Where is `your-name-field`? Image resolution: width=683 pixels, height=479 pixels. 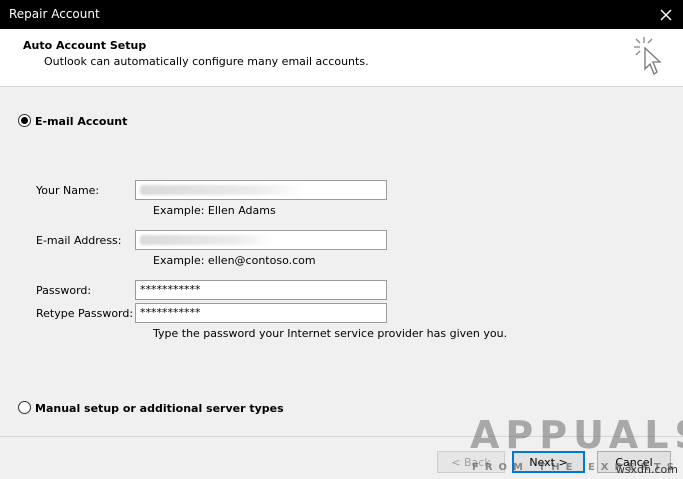
your-name-field is located at coordinates (261, 190).